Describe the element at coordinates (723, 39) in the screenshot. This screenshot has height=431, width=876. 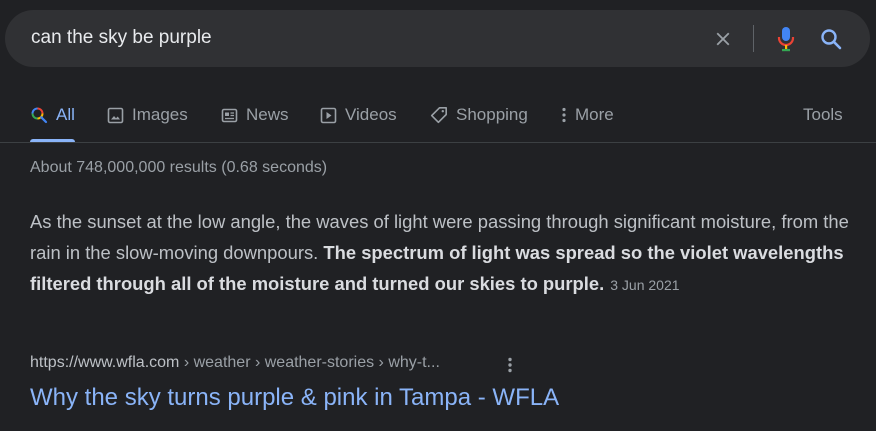
I see `close-icon` at that location.